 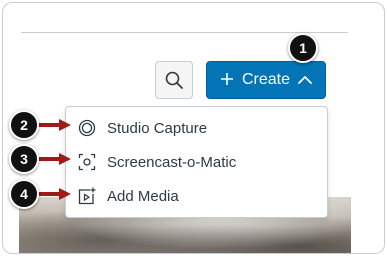 I want to click on callout-badge-4: 4, so click(x=24, y=194).